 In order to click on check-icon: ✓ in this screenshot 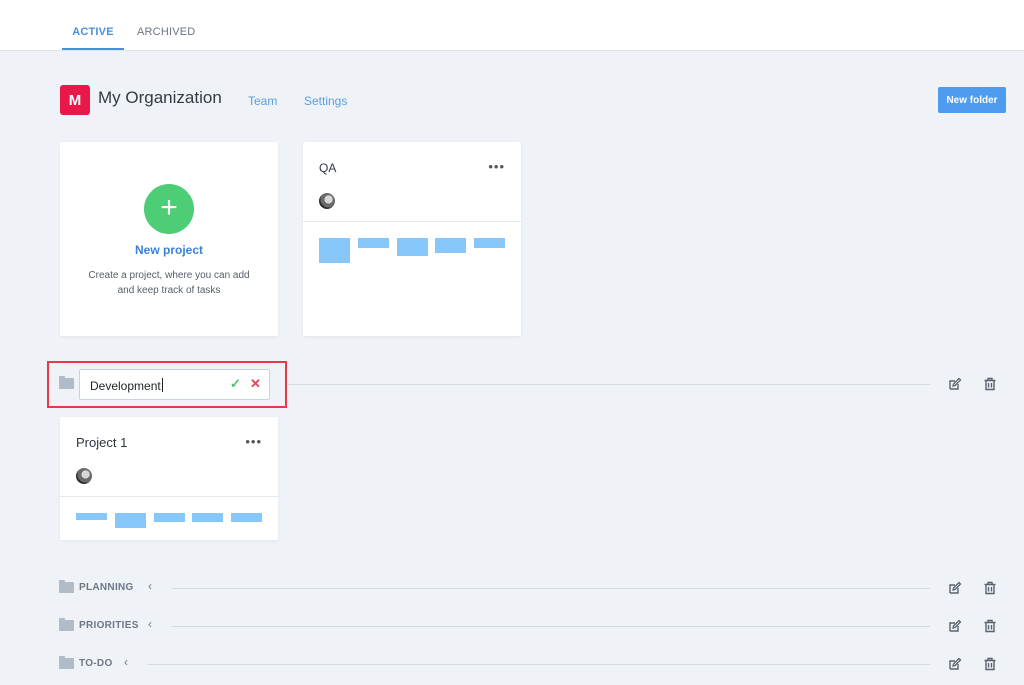, I will do `click(235, 384)`.